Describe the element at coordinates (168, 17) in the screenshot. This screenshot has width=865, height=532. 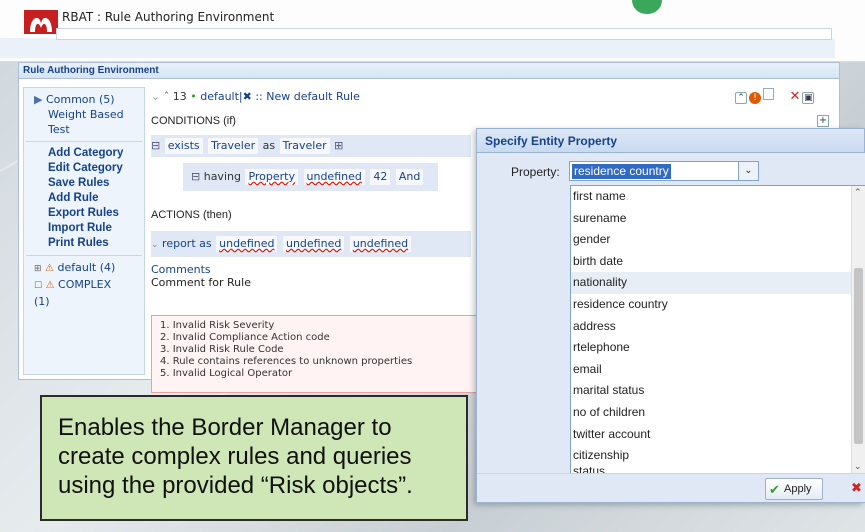
I see `window-title: RBAT : Rule Authoring Environment` at that location.